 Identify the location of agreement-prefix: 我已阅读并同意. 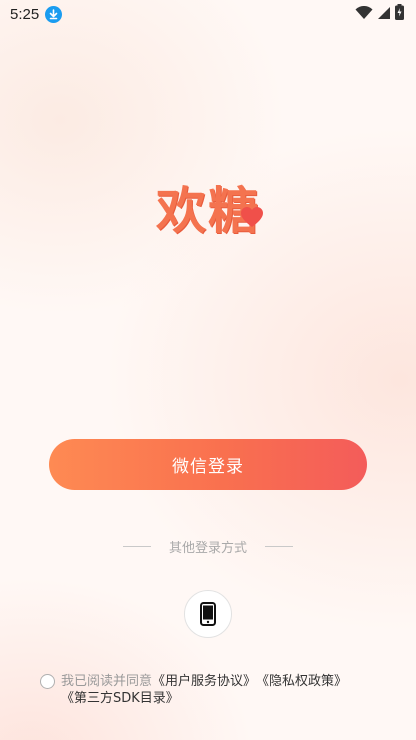
(107, 681).